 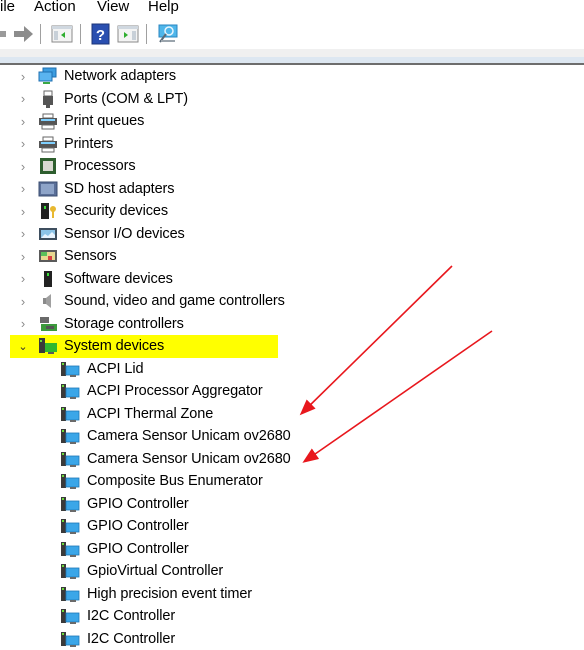 I want to click on sensor-io-icon, so click(x=48, y=234).